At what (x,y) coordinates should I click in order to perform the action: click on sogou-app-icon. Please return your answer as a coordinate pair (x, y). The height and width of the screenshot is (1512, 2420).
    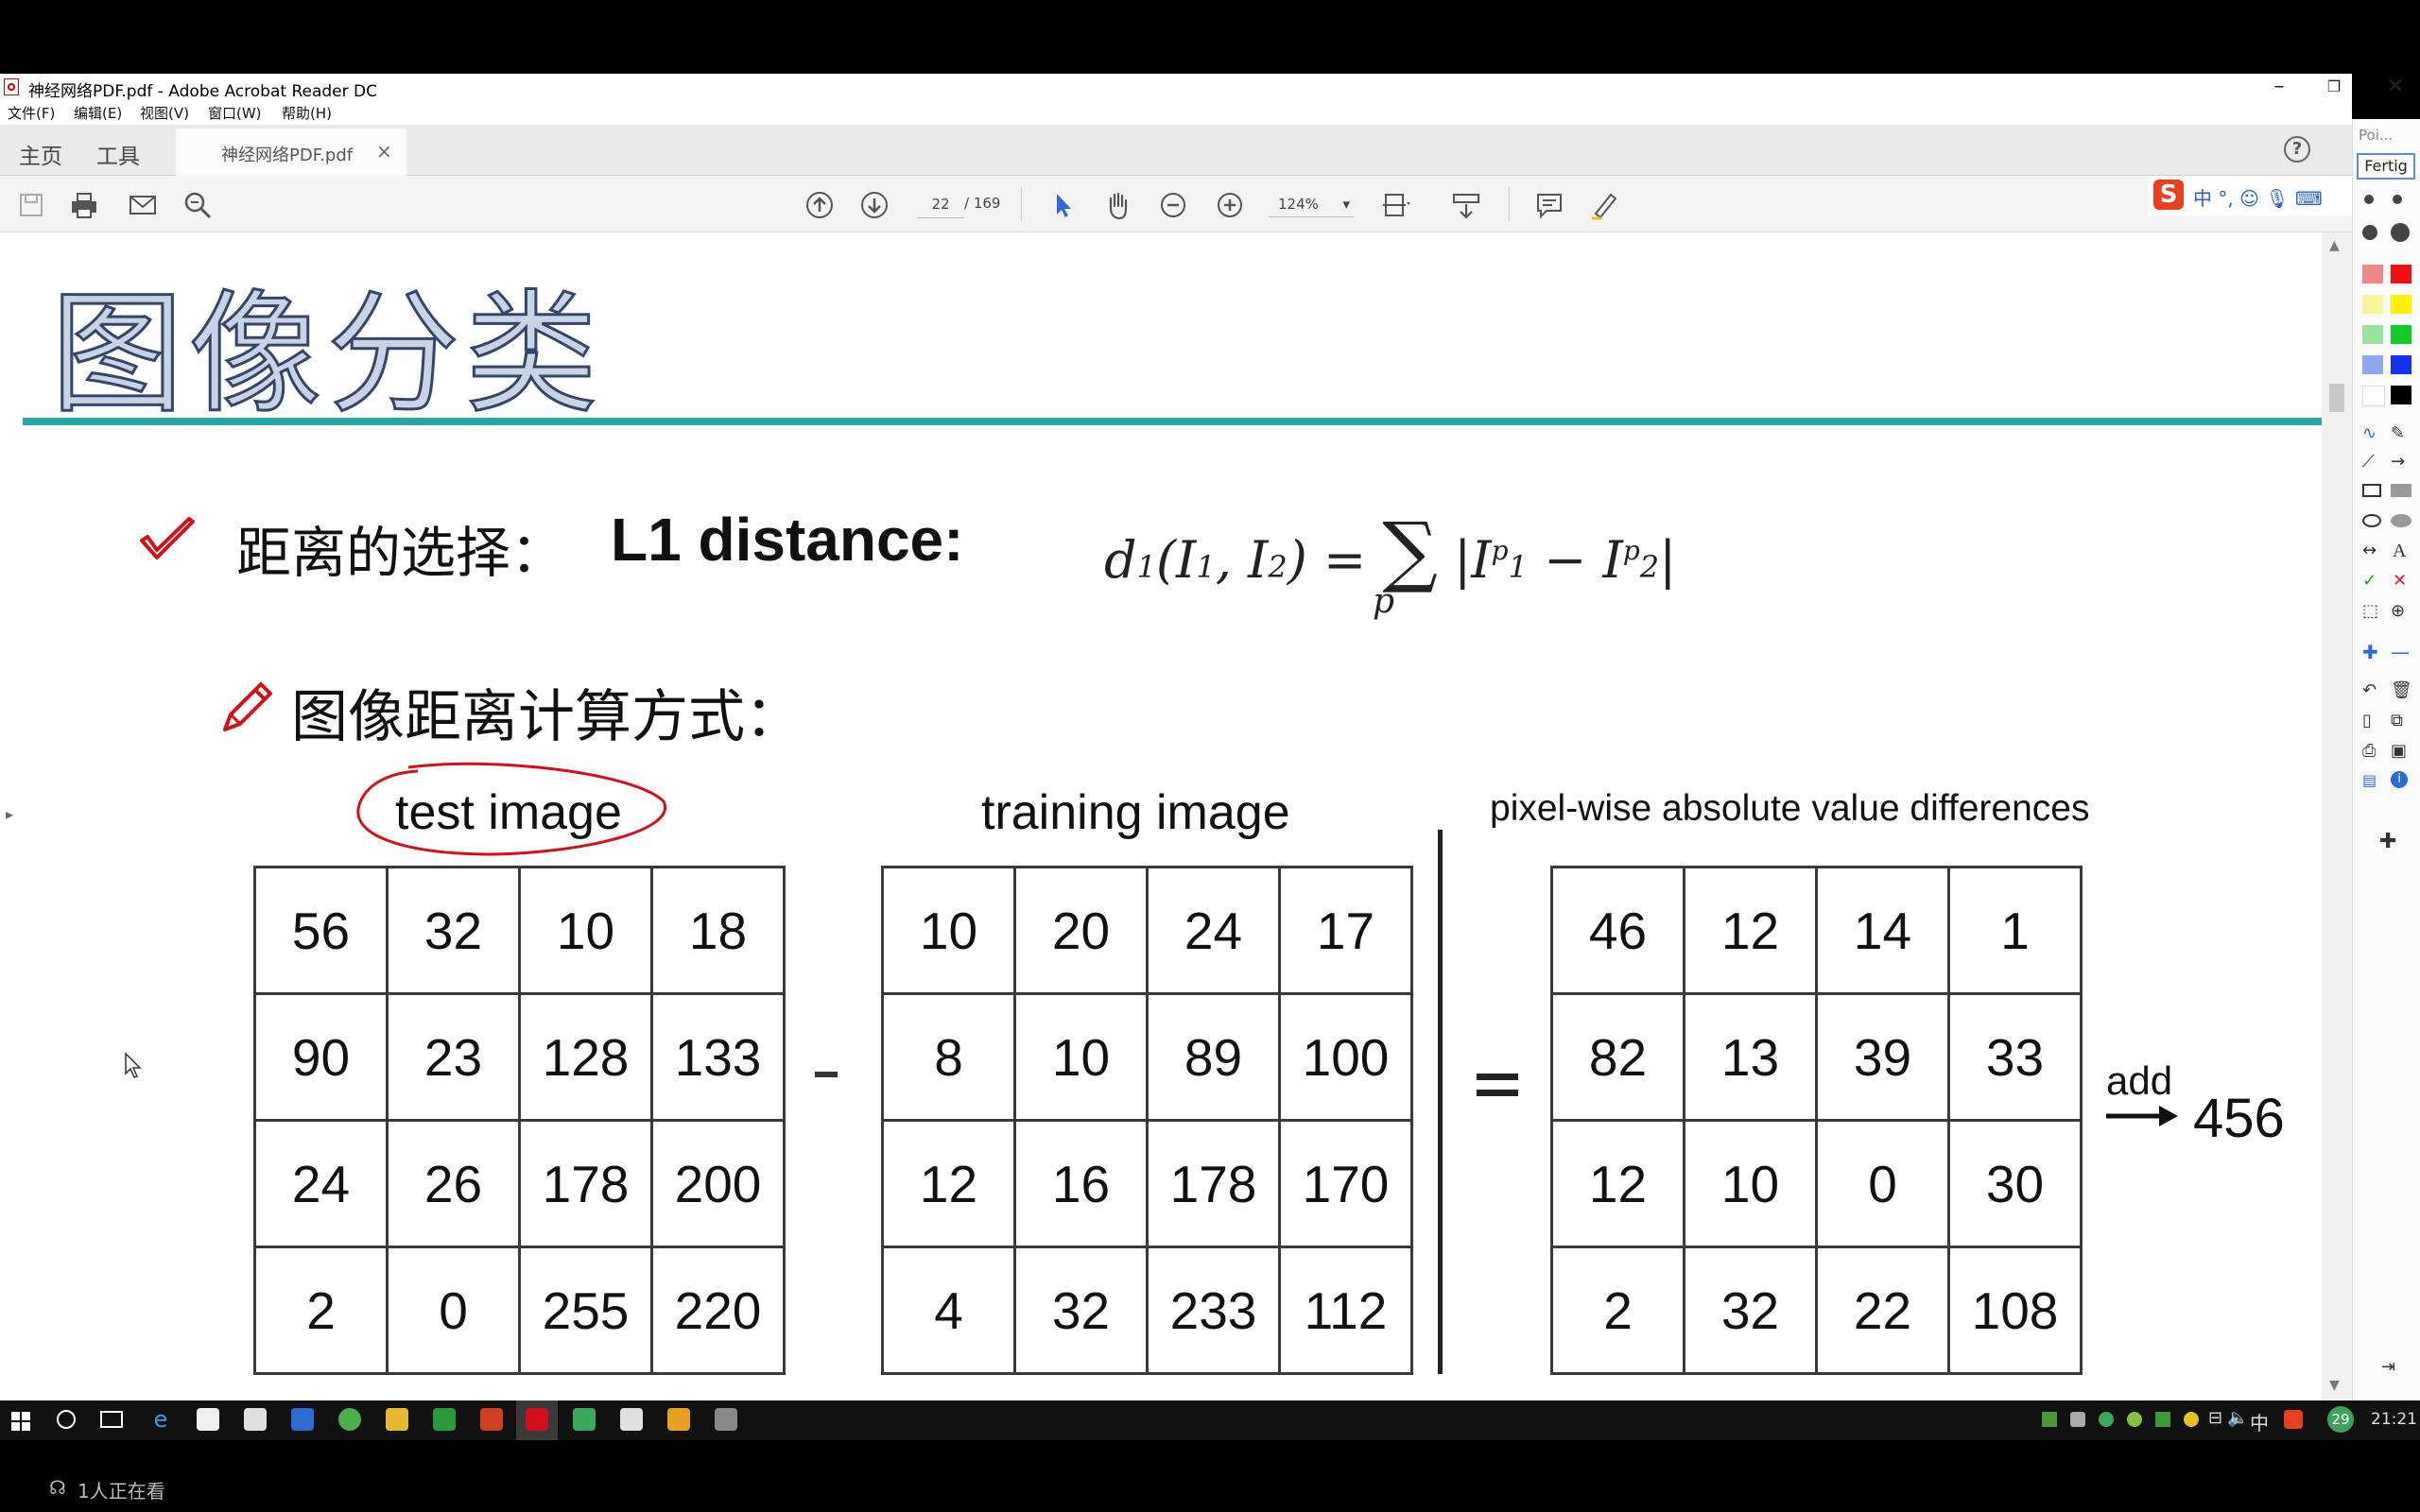
    Looking at the image, I should click on (678, 1419).